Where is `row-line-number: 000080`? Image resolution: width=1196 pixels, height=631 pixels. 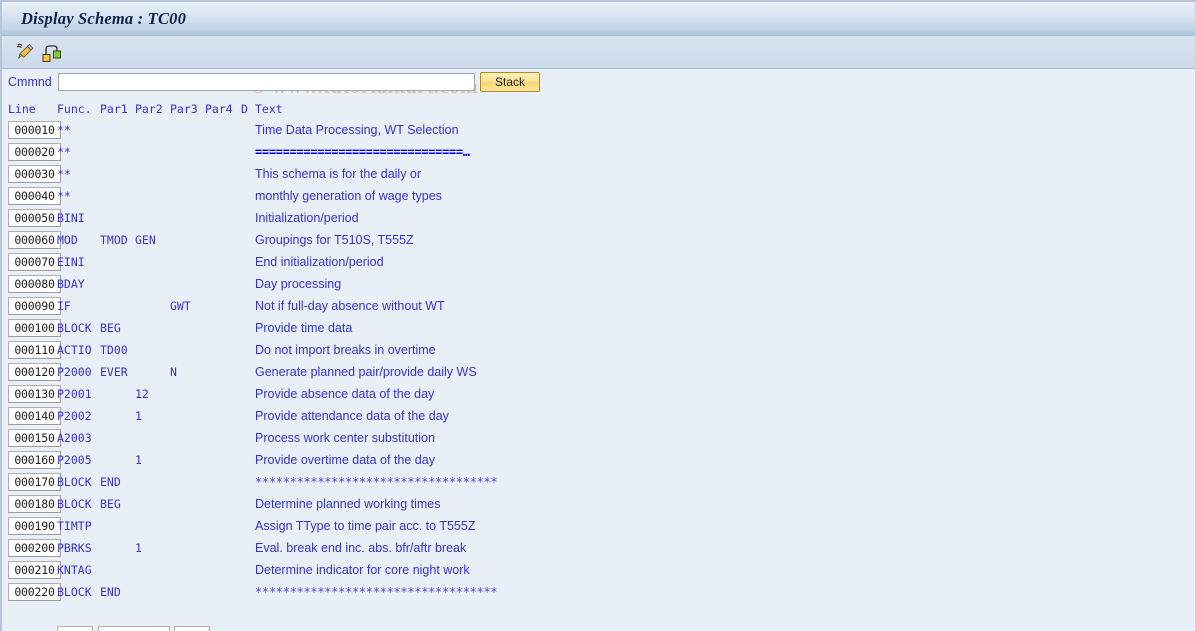 row-line-number: 000080 is located at coordinates (34, 284).